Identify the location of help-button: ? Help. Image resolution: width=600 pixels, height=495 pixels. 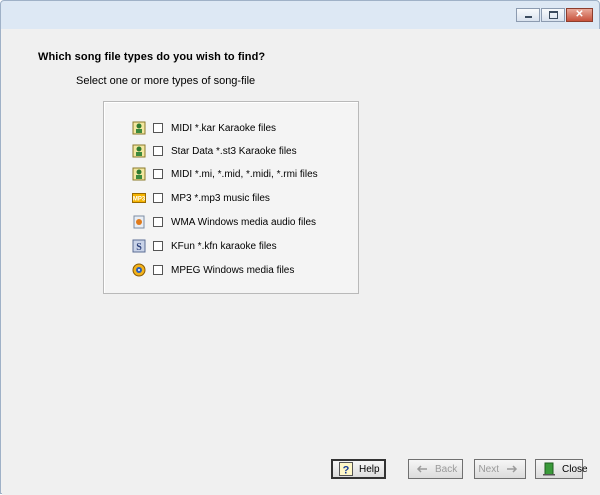
(358, 469).